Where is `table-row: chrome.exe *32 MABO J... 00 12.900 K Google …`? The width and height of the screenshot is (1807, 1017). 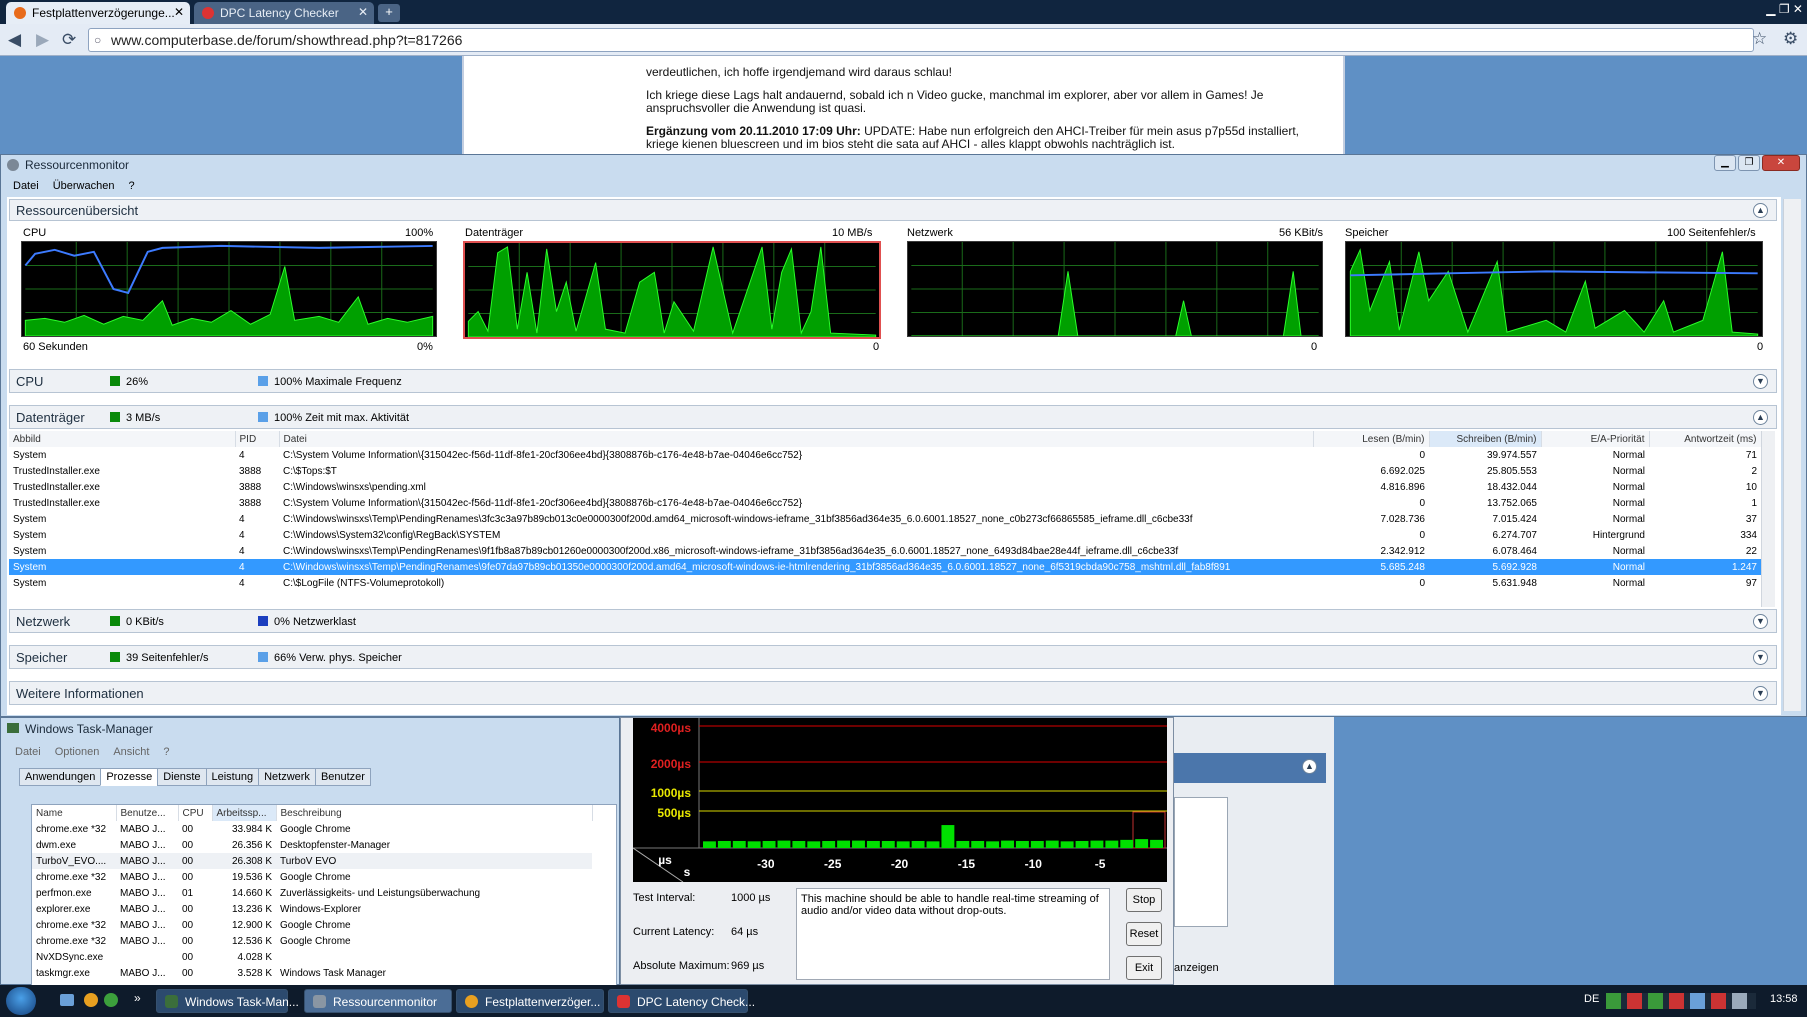 table-row: chrome.exe *32 MABO J... 00 12.900 K Google … is located at coordinates (312, 925).